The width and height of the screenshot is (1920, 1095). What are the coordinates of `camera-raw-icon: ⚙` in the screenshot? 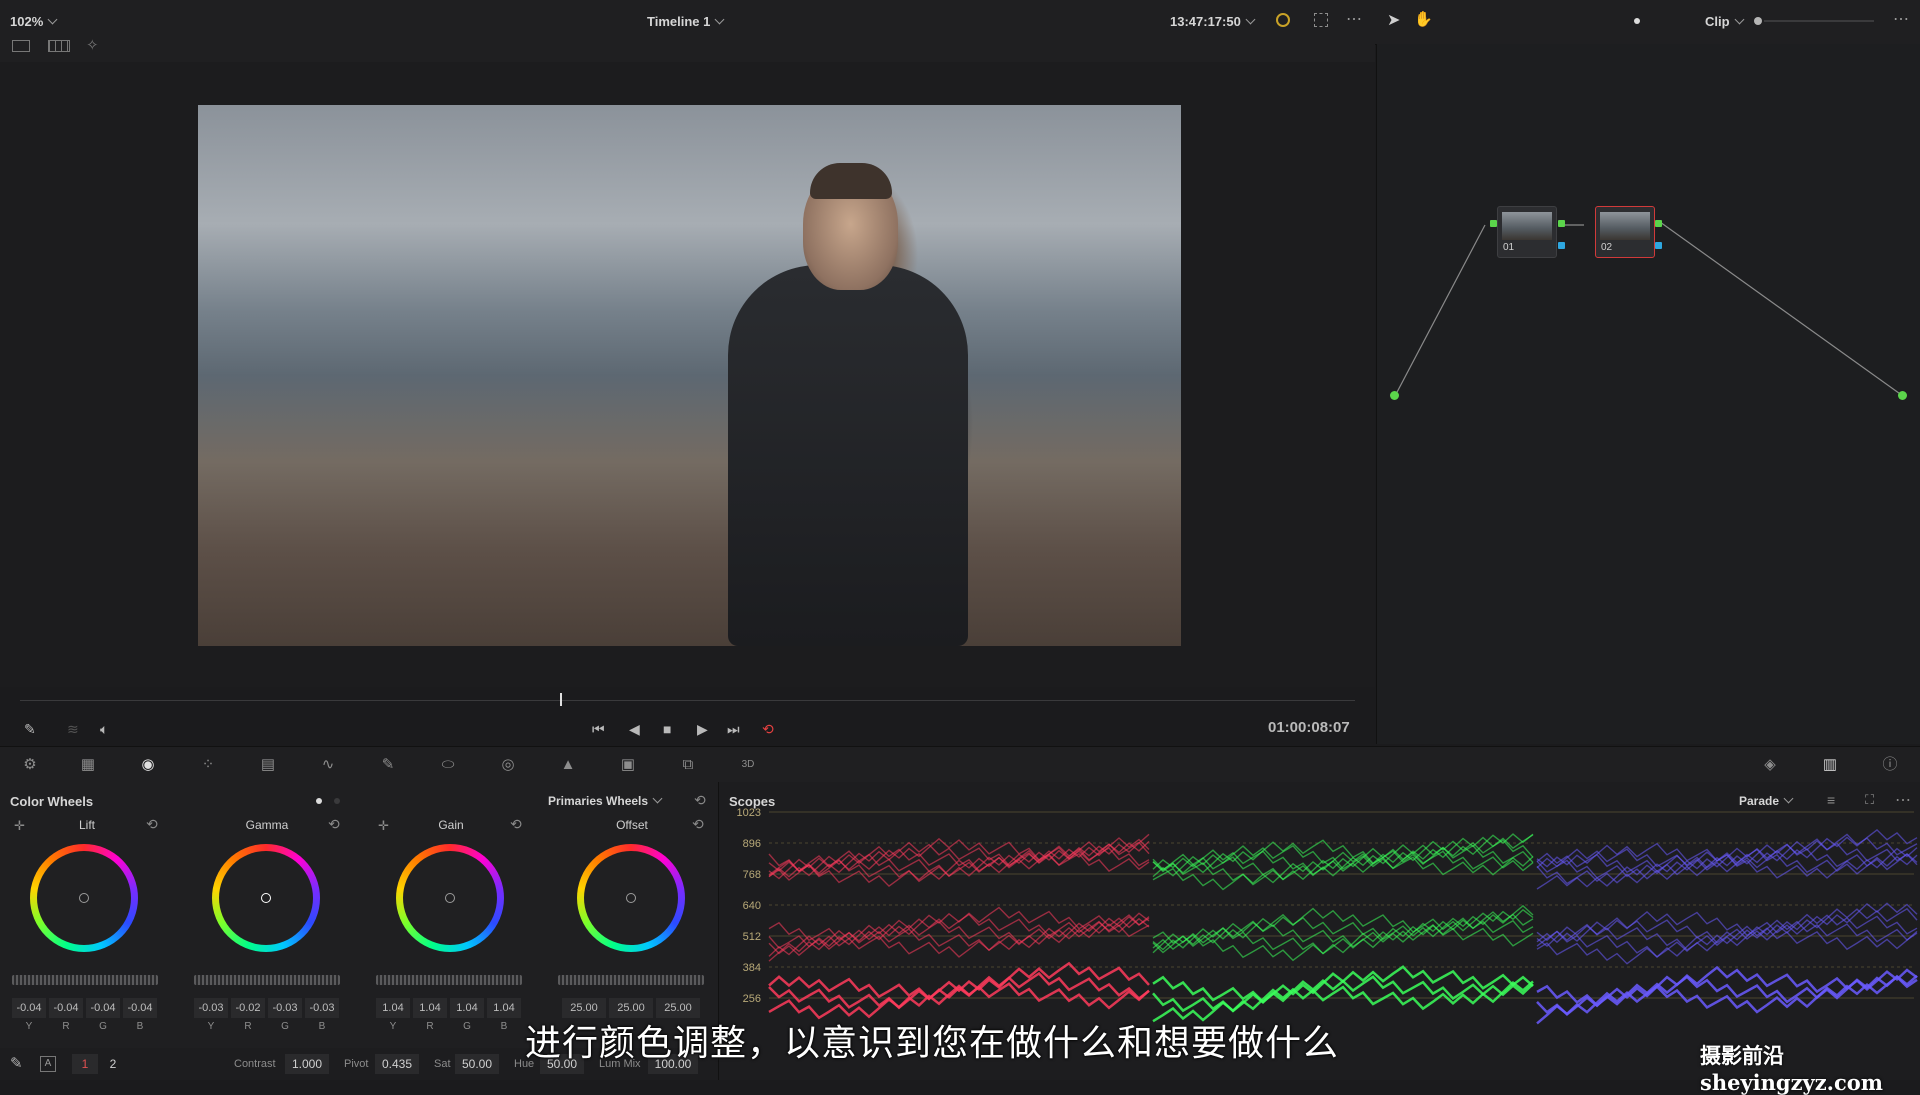 It's located at (30, 765).